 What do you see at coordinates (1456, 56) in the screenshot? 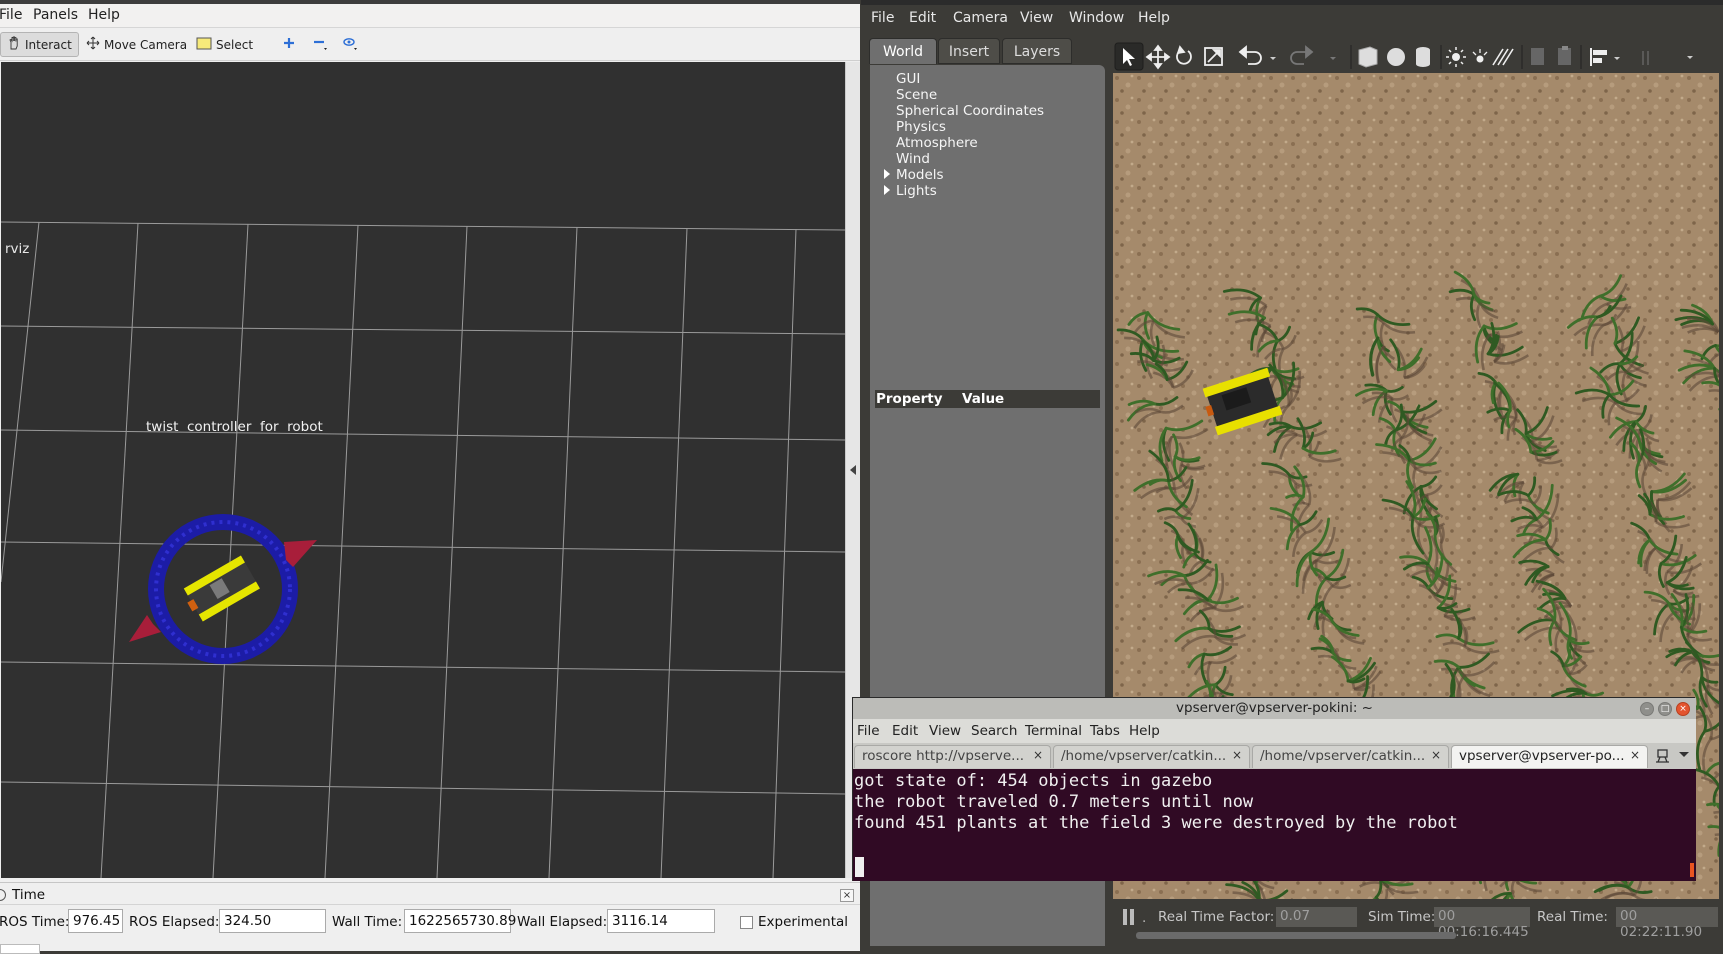
I see `point-light-icon` at bounding box center [1456, 56].